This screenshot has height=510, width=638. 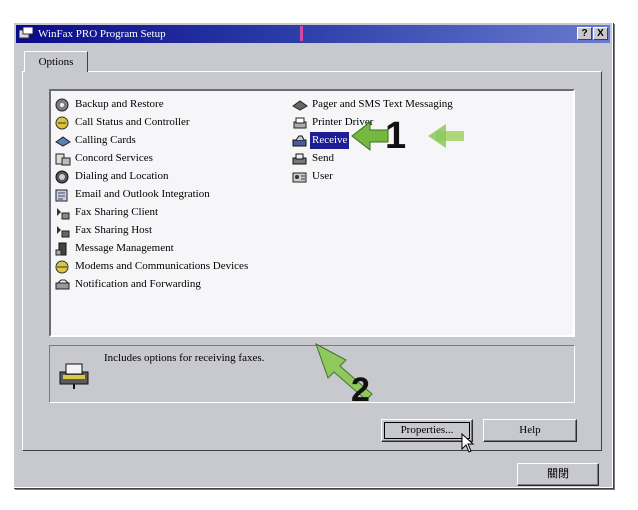 What do you see at coordinates (396, 136) in the screenshot?
I see `step1-label: 1` at bounding box center [396, 136].